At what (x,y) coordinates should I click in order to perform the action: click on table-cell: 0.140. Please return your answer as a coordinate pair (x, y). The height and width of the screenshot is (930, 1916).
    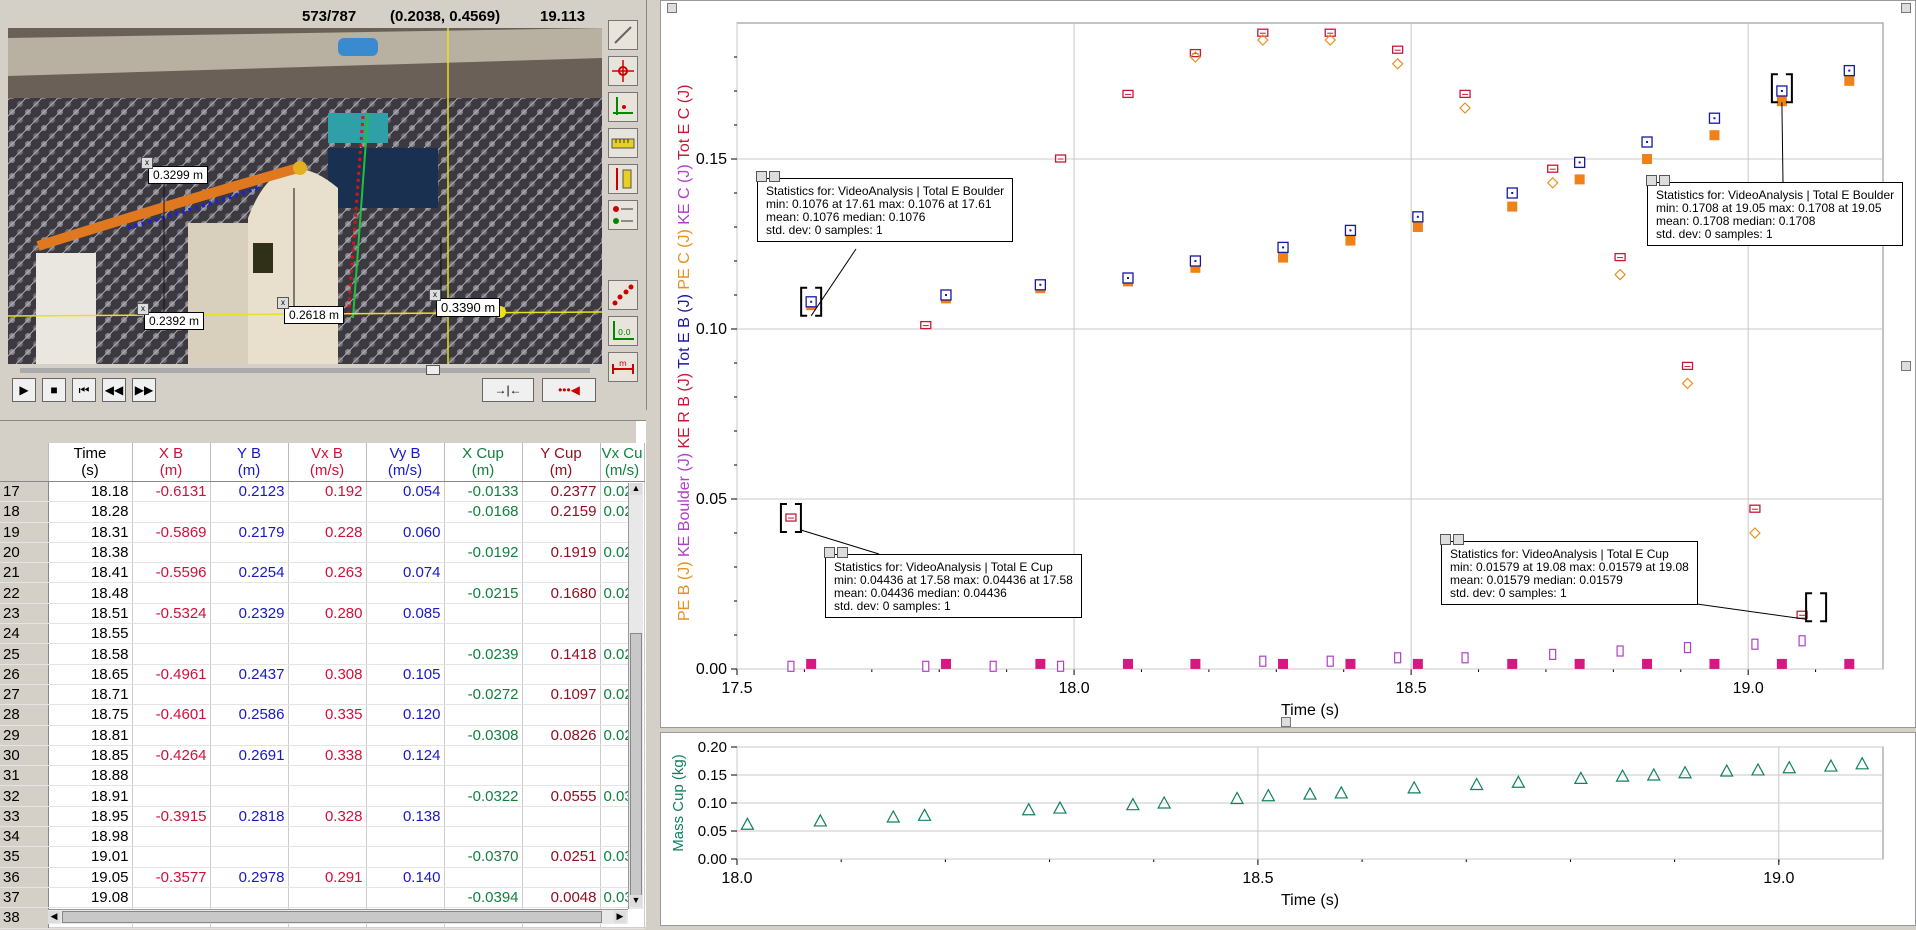
    Looking at the image, I should click on (405, 877).